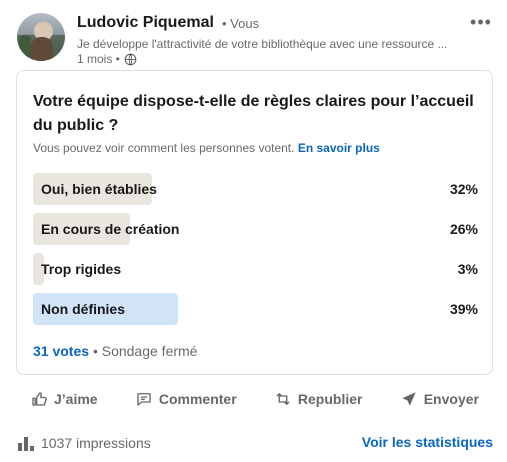 The image size is (507, 462). I want to click on comment-icon, so click(144, 399).